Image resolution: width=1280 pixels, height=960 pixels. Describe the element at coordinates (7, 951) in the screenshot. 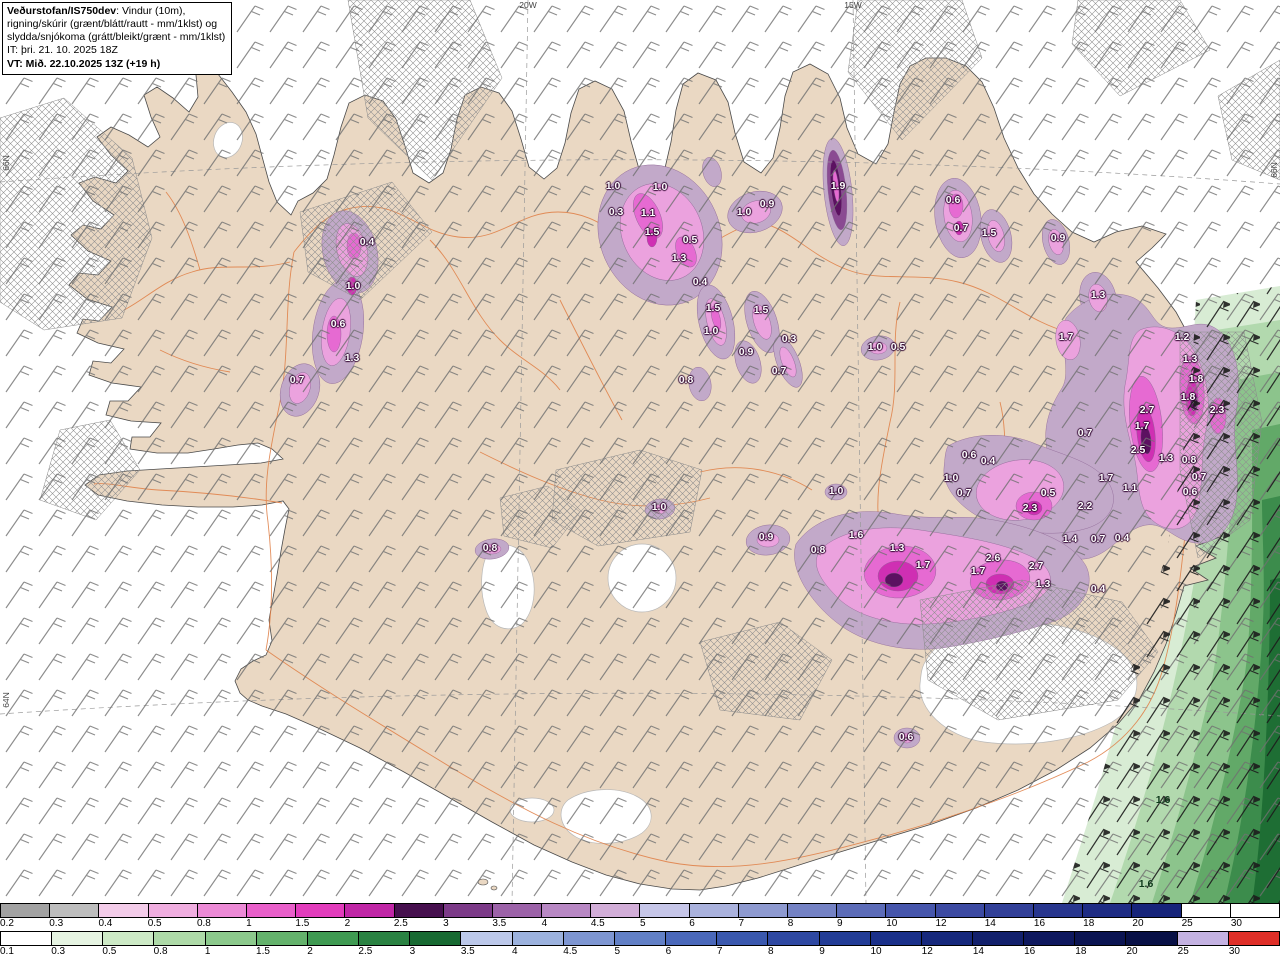

I see `colorbar-value: 0.1` at that location.